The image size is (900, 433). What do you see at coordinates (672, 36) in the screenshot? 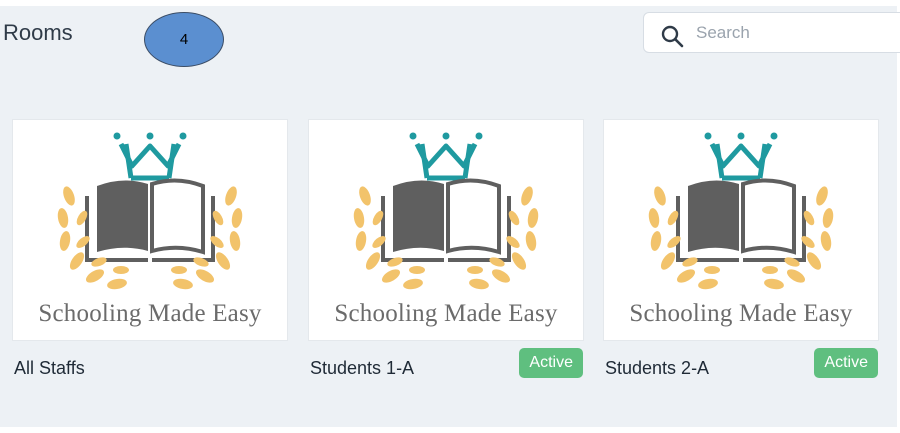
I see `search-icon` at bounding box center [672, 36].